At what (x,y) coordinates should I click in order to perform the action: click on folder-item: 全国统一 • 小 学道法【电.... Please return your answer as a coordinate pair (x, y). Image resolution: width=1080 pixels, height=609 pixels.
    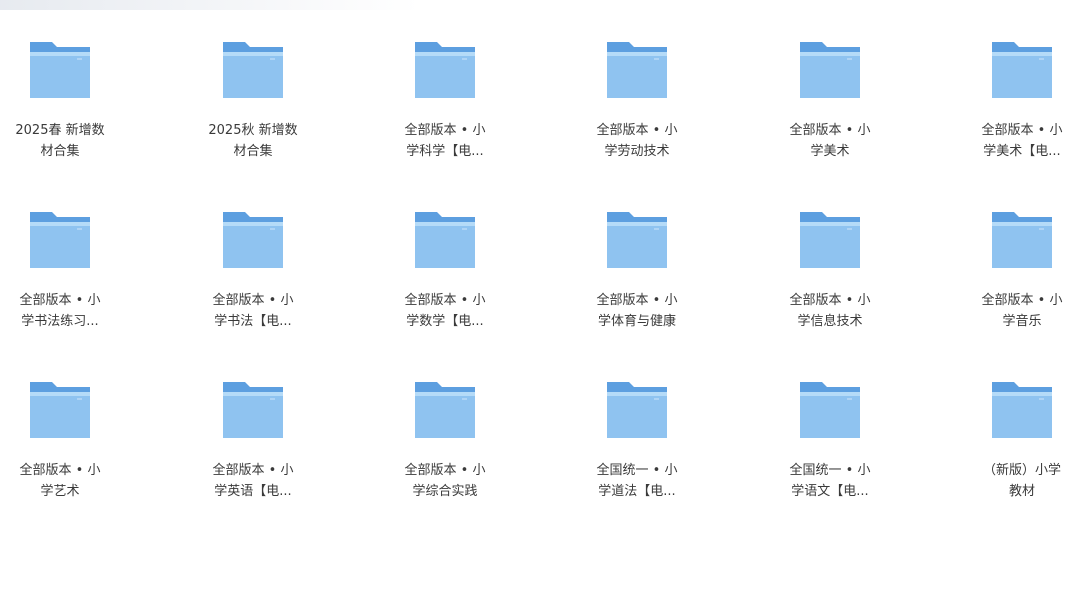
    Looking at the image, I should click on (637, 441).